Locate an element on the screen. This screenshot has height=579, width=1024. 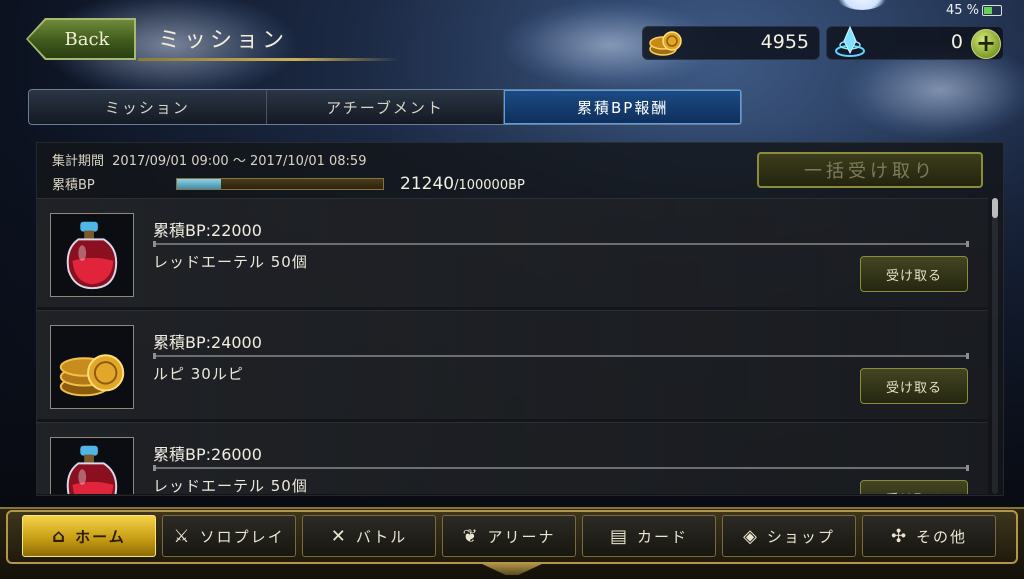
nav-battle: ✕ バトル is located at coordinates (369, 536).